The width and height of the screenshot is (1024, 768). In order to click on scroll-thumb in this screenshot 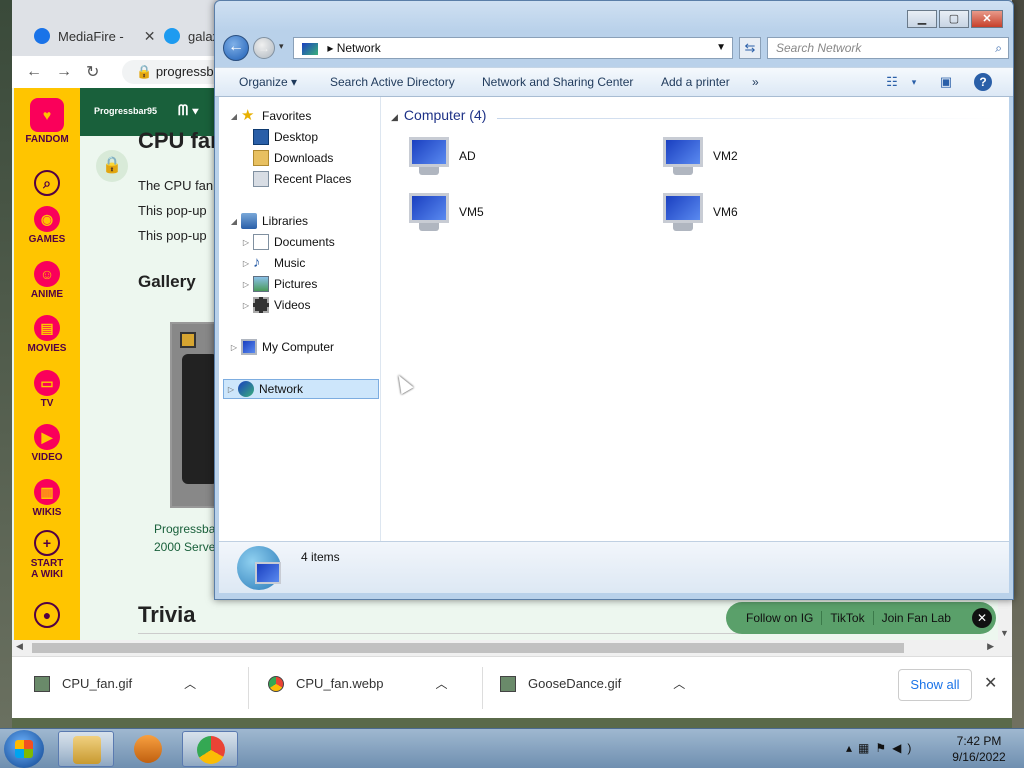, I will do `click(468, 648)`.